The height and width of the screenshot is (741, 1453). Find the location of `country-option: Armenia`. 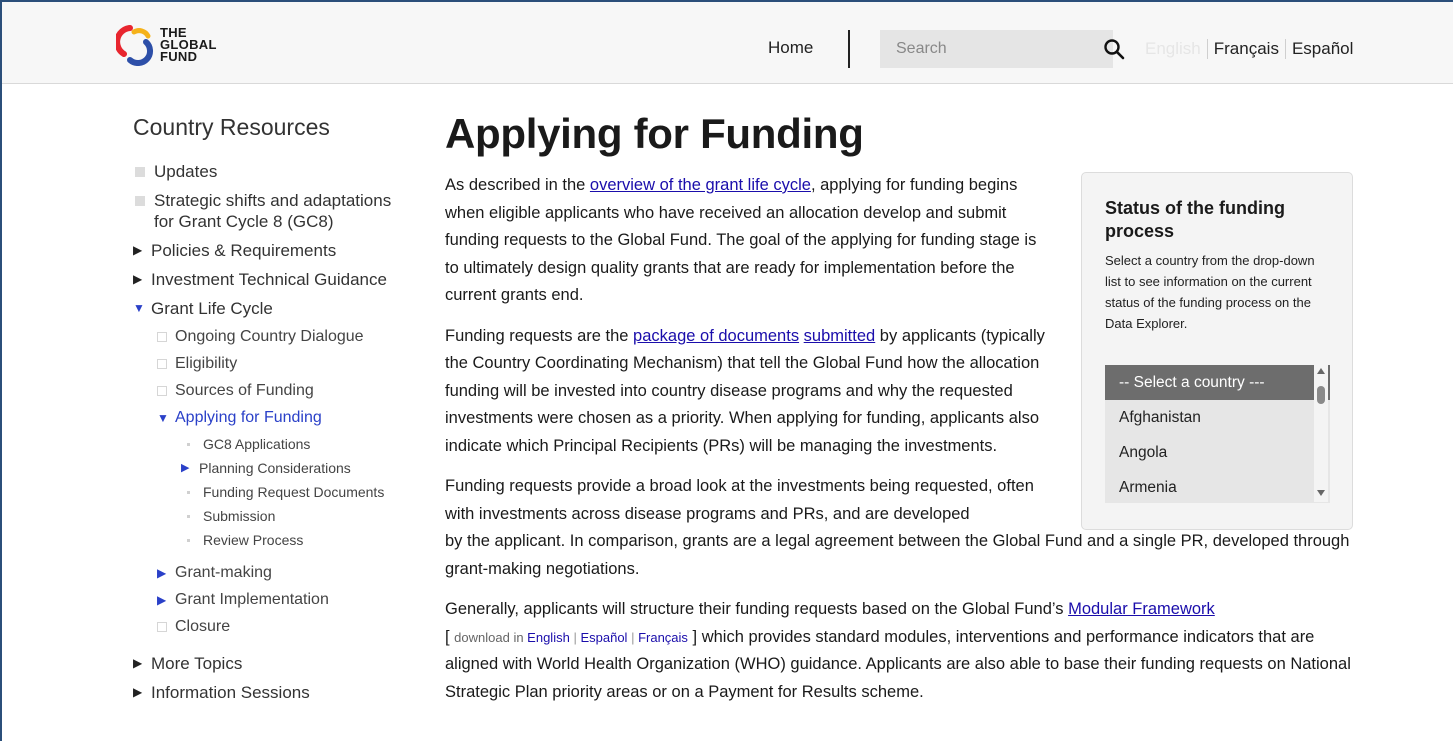

country-option: Armenia is located at coordinates (1217, 486).